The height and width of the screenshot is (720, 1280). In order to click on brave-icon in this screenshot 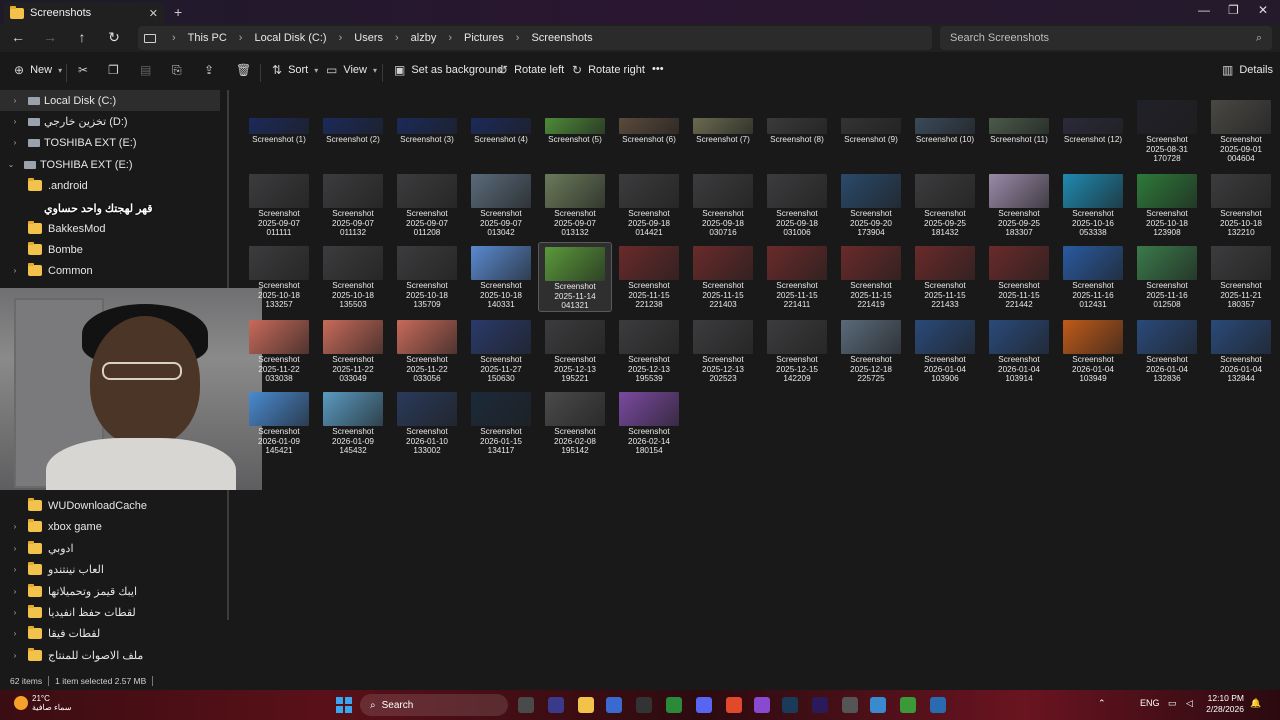, I will do `click(734, 705)`.